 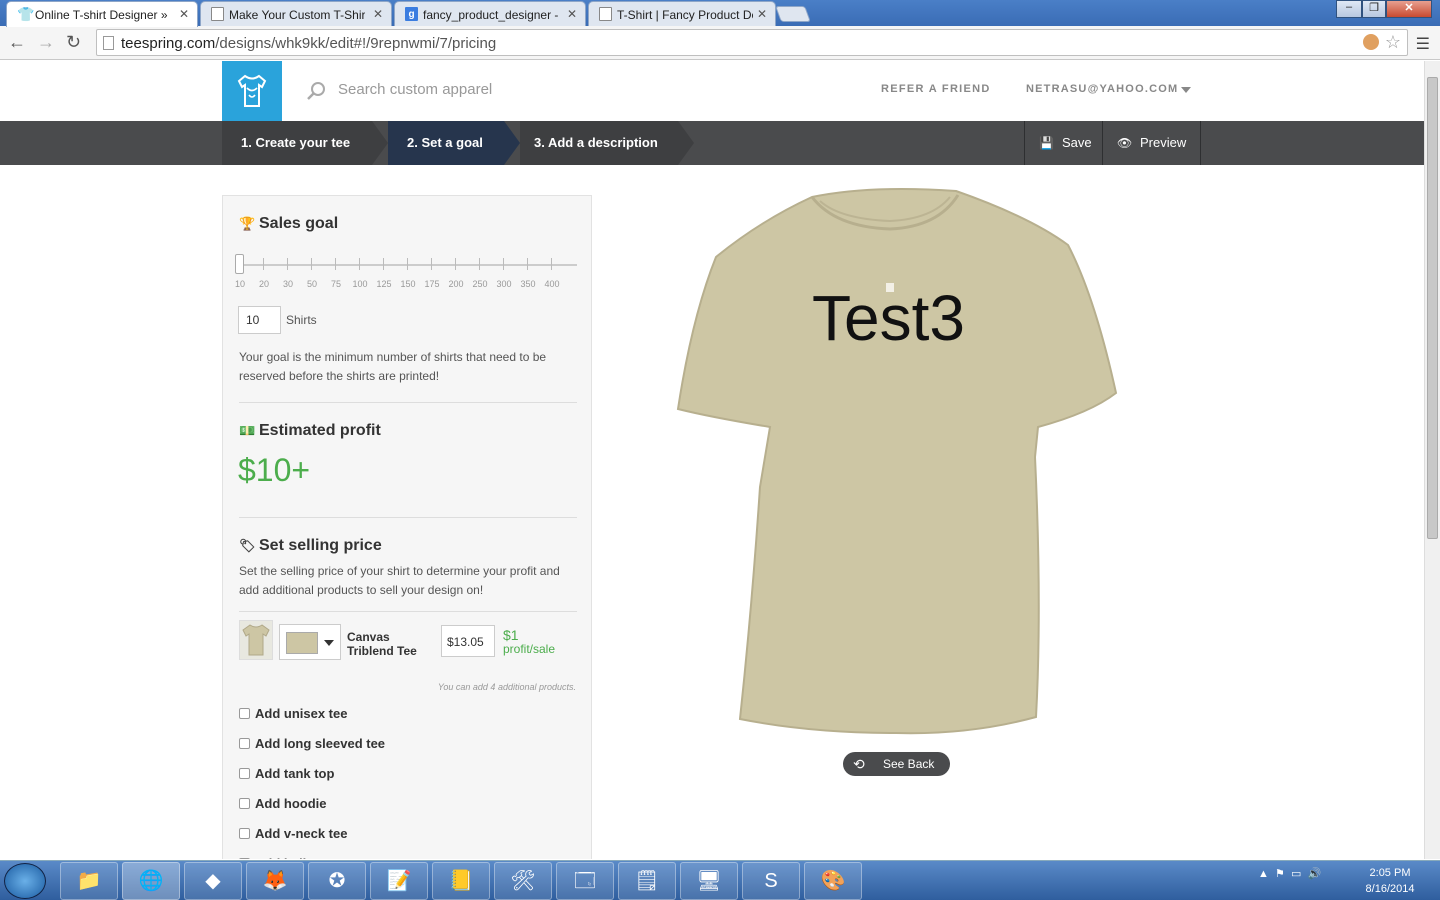 I want to click on system-clock: 2:05 PM 8/16/2014, so click(x=1390, y=881).